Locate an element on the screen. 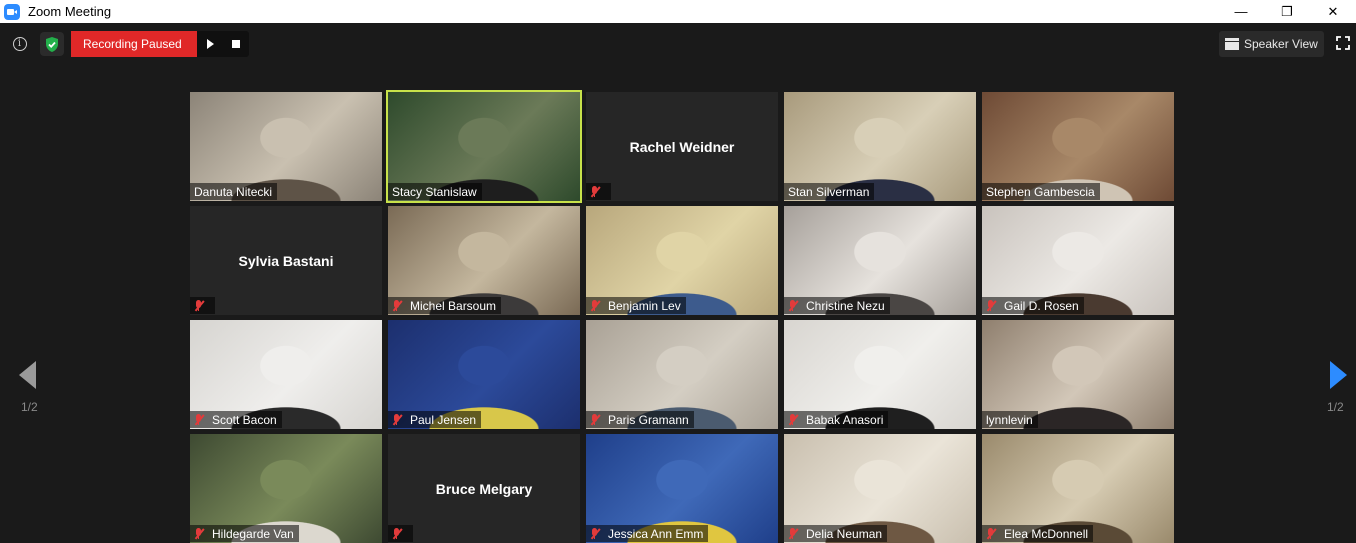  participant-tile: Sylvia Bastani is located at coordinates (286, 260).